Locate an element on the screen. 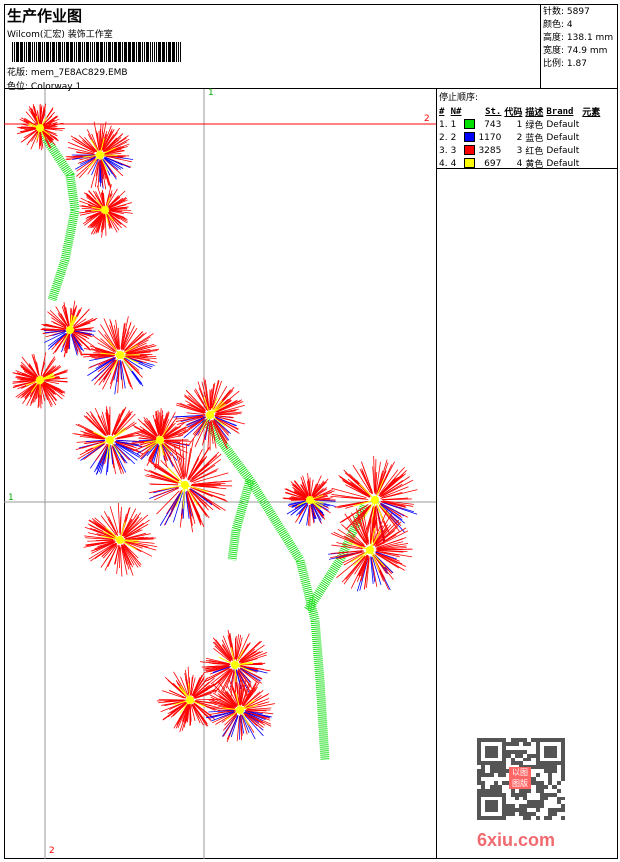 Image resolution: width=620 pixels, height=862 pixels. design-name: 花版: mem_7E8AC829.EMB is located at coordinates (67, 71).